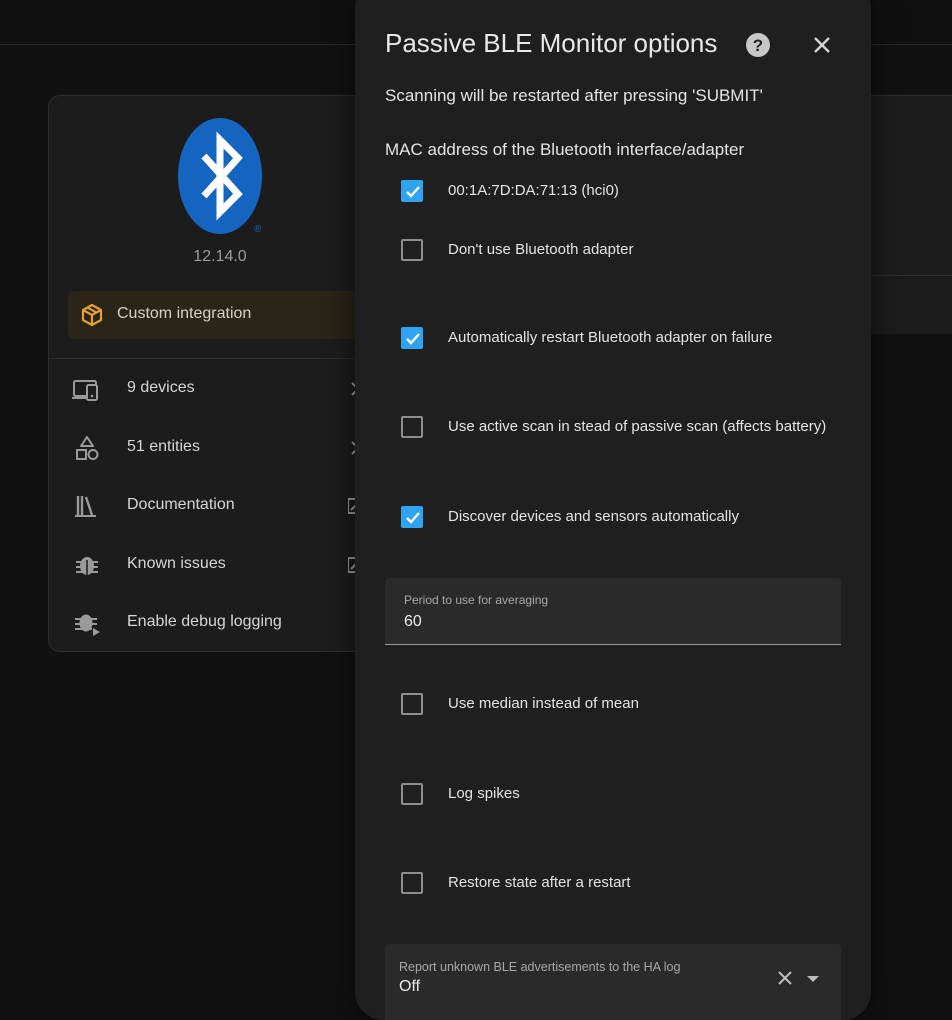 The width and height of the screenshot is (952, 1020). I want to click on background-panel, so click(911, 214).